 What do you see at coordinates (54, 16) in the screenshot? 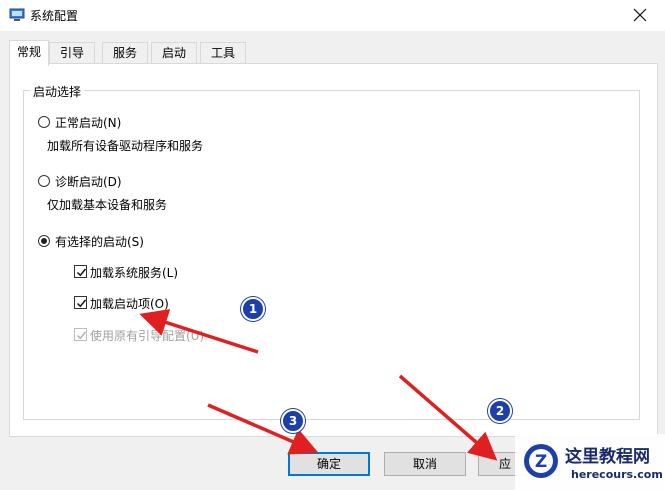
I see `window-title: 系统配置` at bounding box center [54, 16].